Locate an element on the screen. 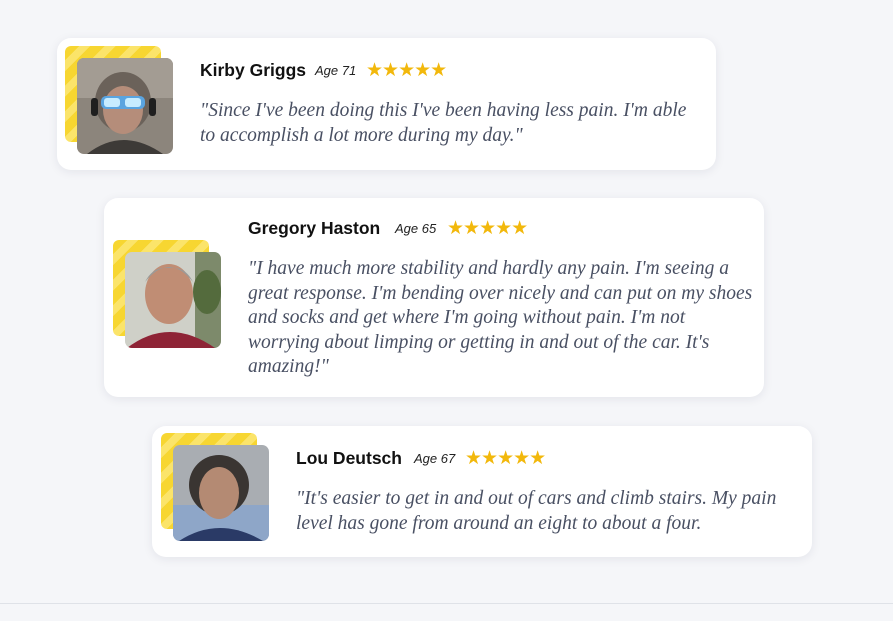 This screenshot has width=893, height=621. reviewer-age: Age 67 is located at coordinates (435, 458).